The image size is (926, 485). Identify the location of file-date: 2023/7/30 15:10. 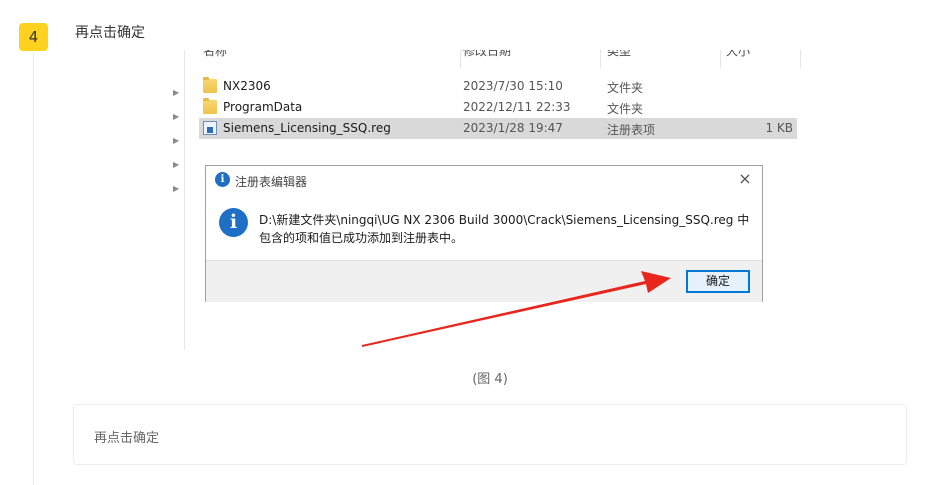
(513, 86).